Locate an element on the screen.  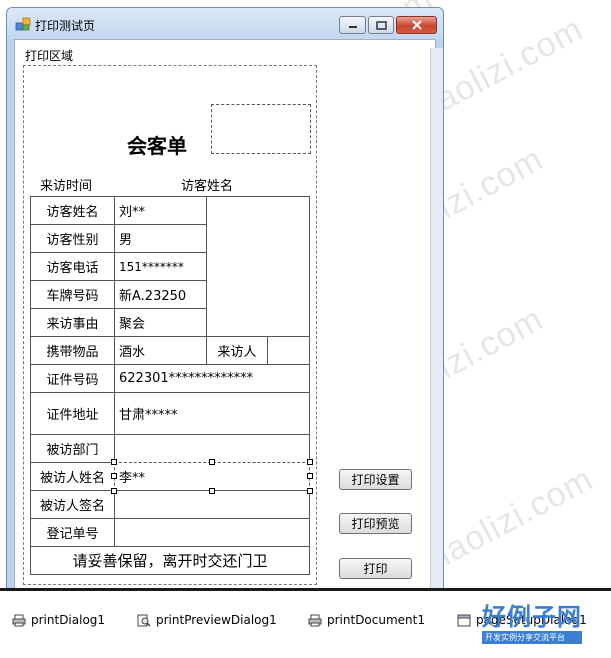
id-number-label: 证件号码 is located at coordinates (72, 378).